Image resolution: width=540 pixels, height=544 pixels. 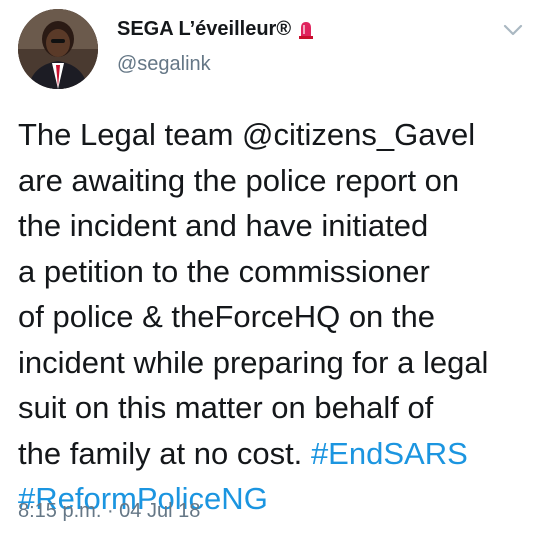 I want to click on tweet-line: suit on this matter on behalf of, so click(x=226, y=407).